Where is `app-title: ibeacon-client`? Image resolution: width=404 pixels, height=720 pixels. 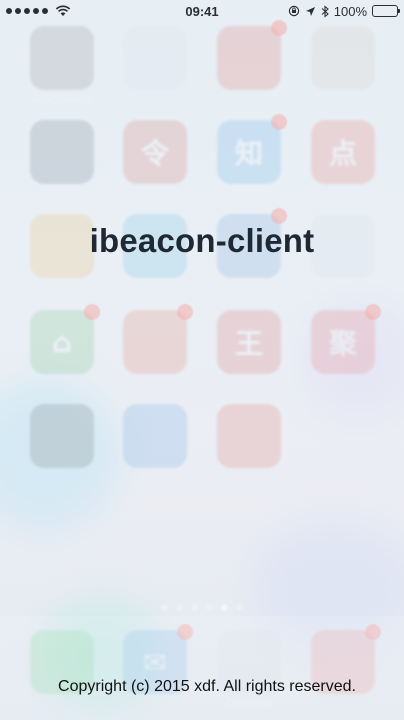
app-title: ibeacon-client is located at coordinates (202, 240).